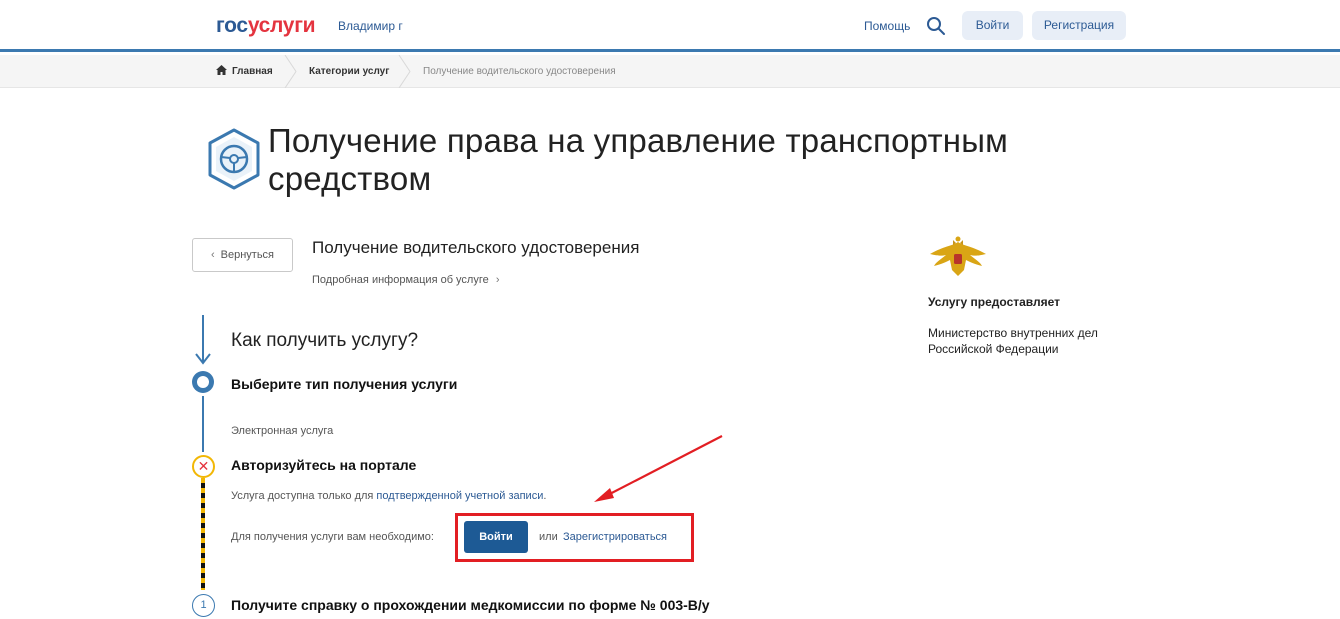  What do you see at coordinates (203, 382) in the screenshot?
I see `step-active-icon` at bounding box center [203, 382].